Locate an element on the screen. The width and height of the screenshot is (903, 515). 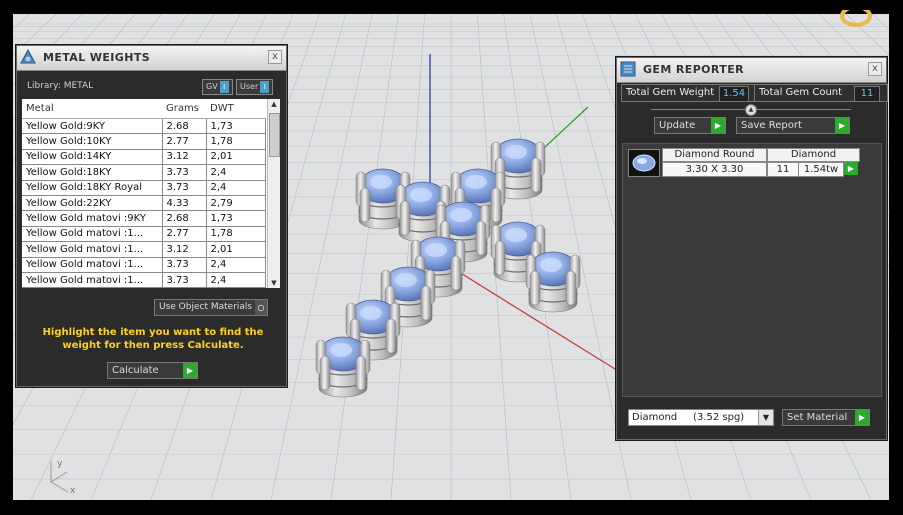
scroll-down-icon: ▼ is located at coordinates (274, 283).